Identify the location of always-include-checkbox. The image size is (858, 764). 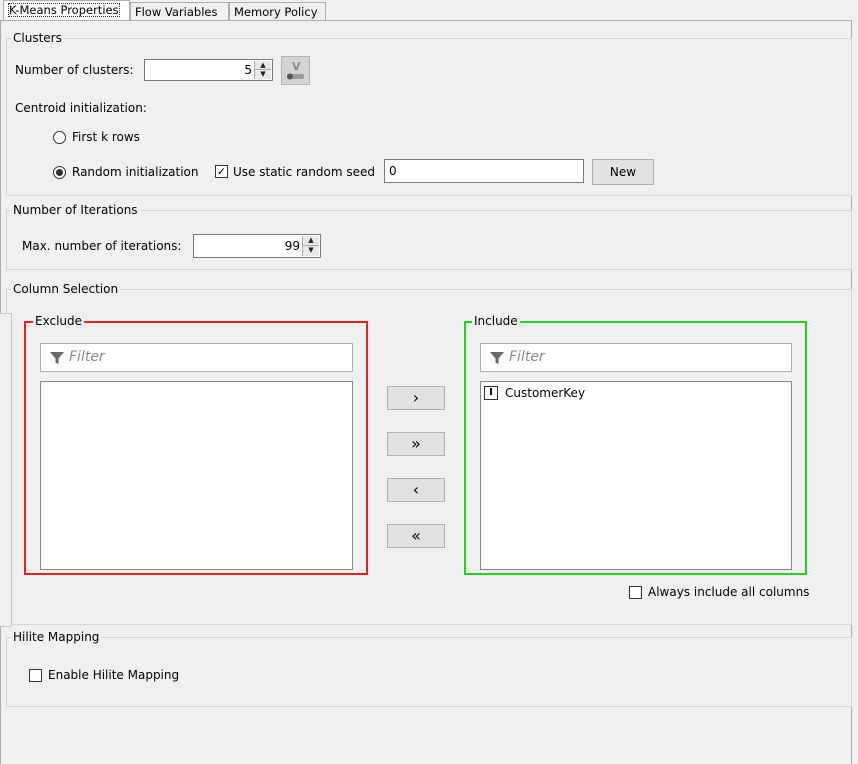
(635, 592).